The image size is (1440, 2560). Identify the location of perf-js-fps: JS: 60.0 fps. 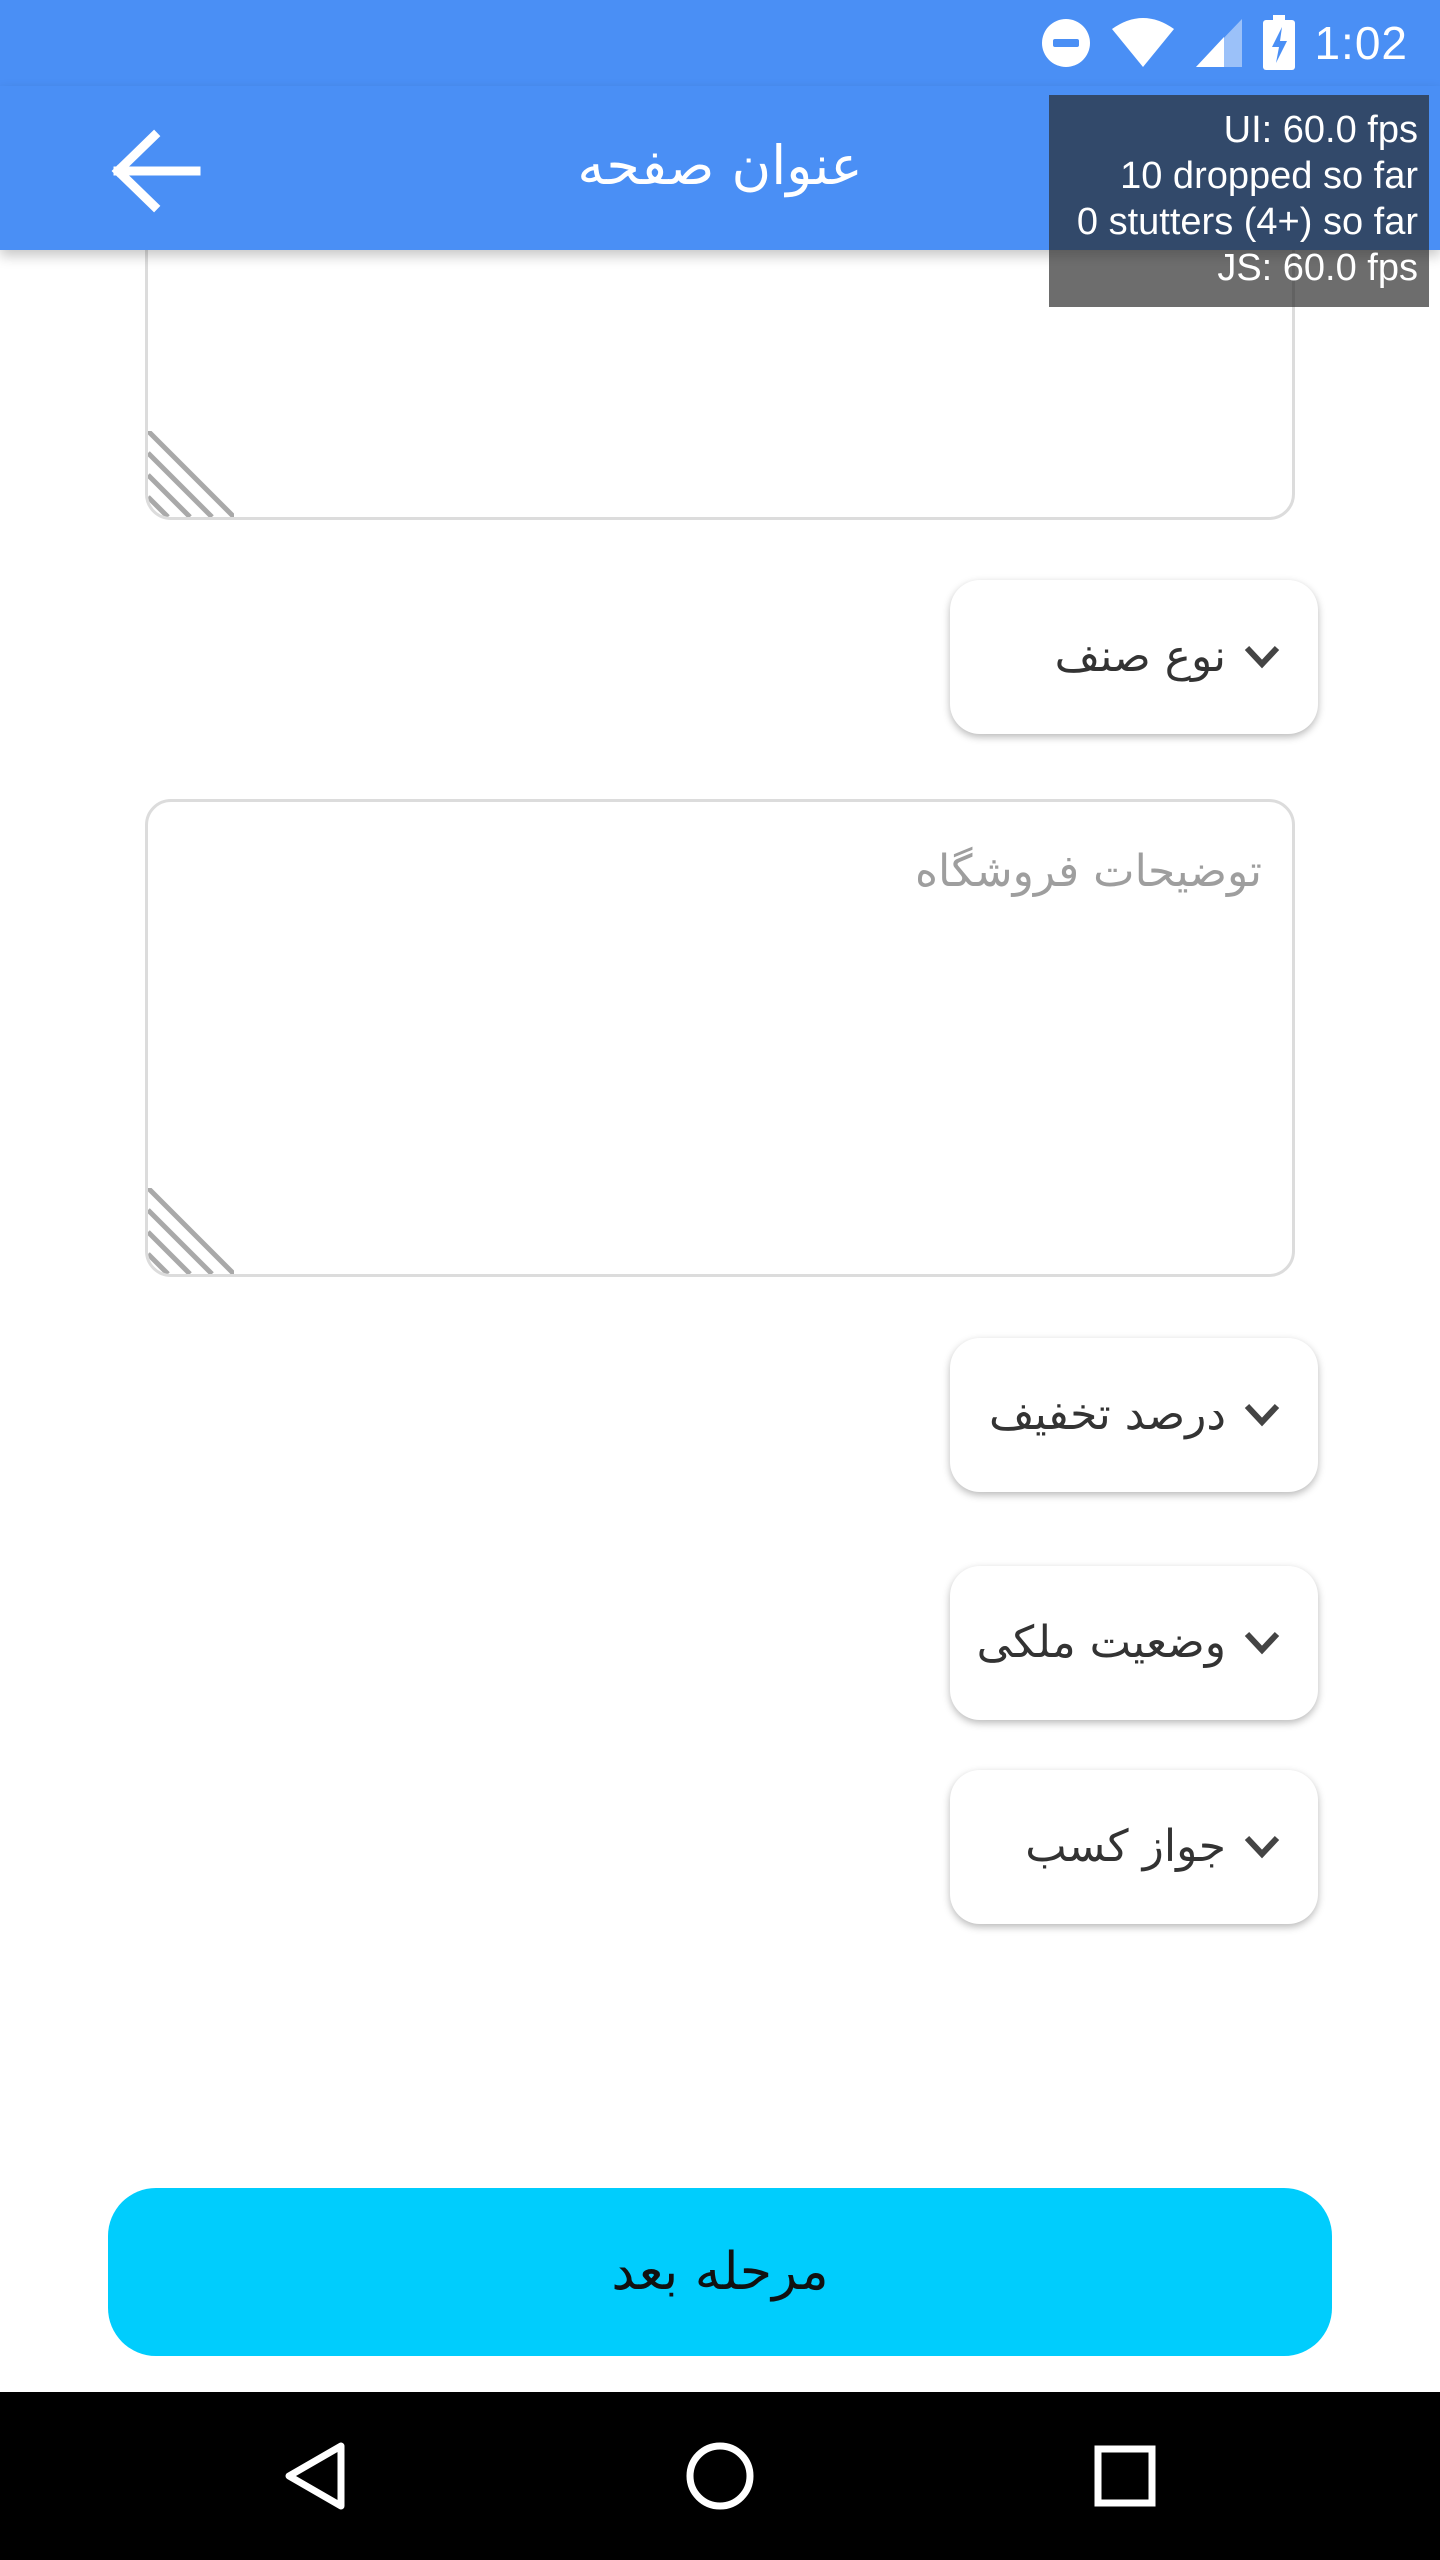
(1317, 268).